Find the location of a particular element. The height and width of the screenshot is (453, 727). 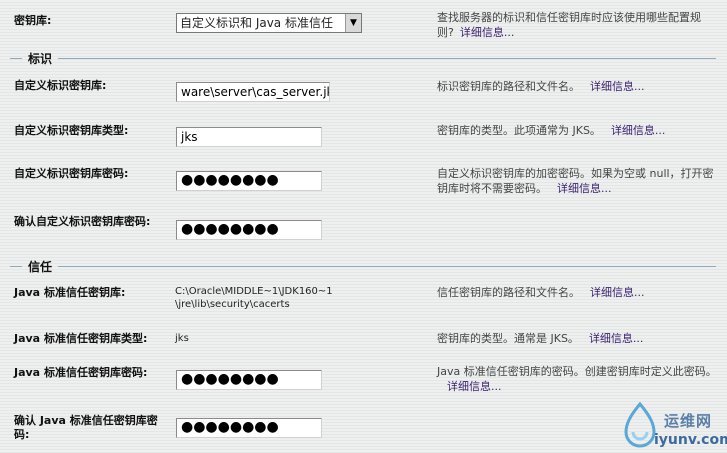

trust-keystore-password-desc-text: Java 标准信任密钥库的密码。创建密钥库时定义此密码。 is located at coordinates (577, 371).